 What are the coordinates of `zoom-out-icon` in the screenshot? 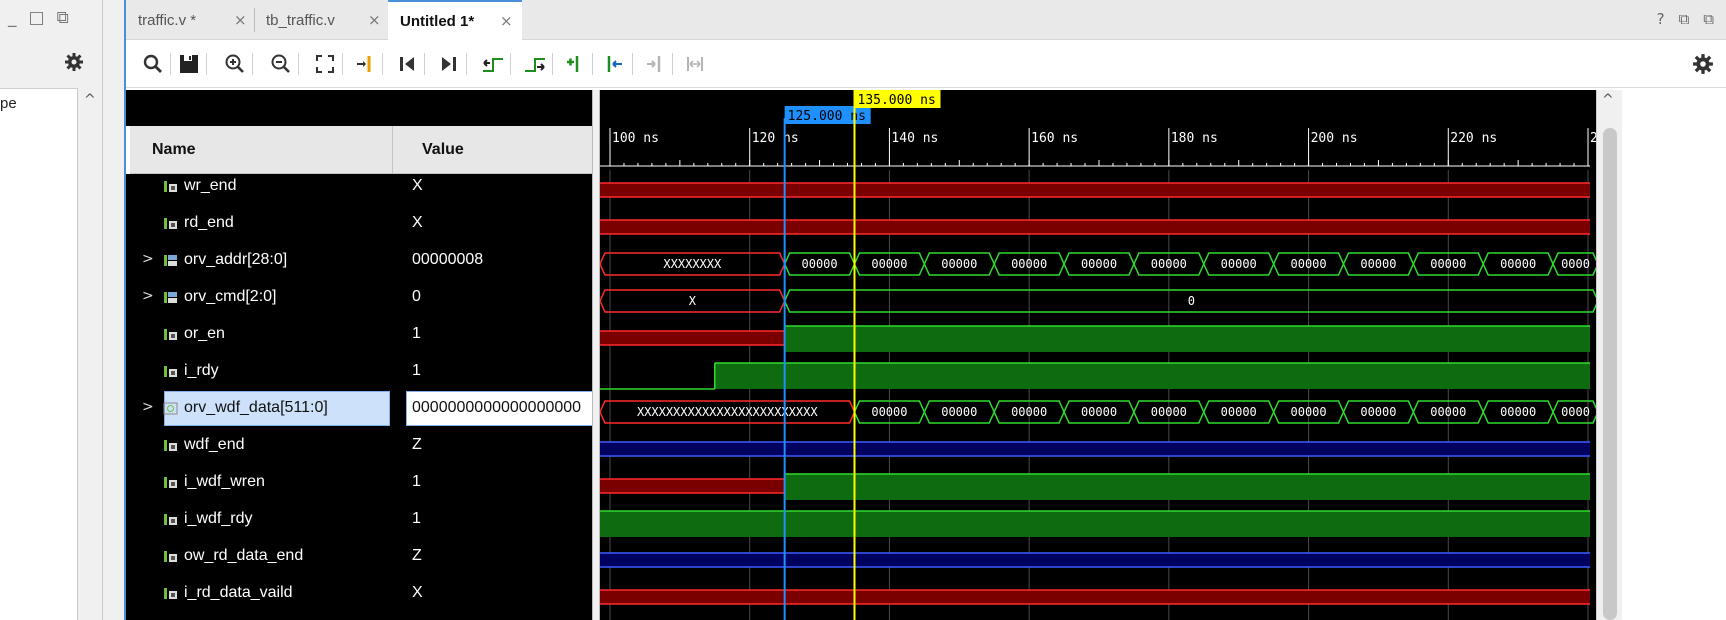 It's located at (281, 64).